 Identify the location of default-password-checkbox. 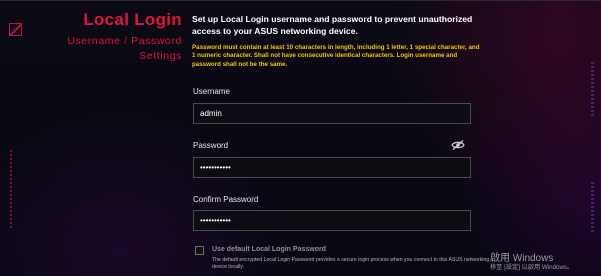
(199, 250).